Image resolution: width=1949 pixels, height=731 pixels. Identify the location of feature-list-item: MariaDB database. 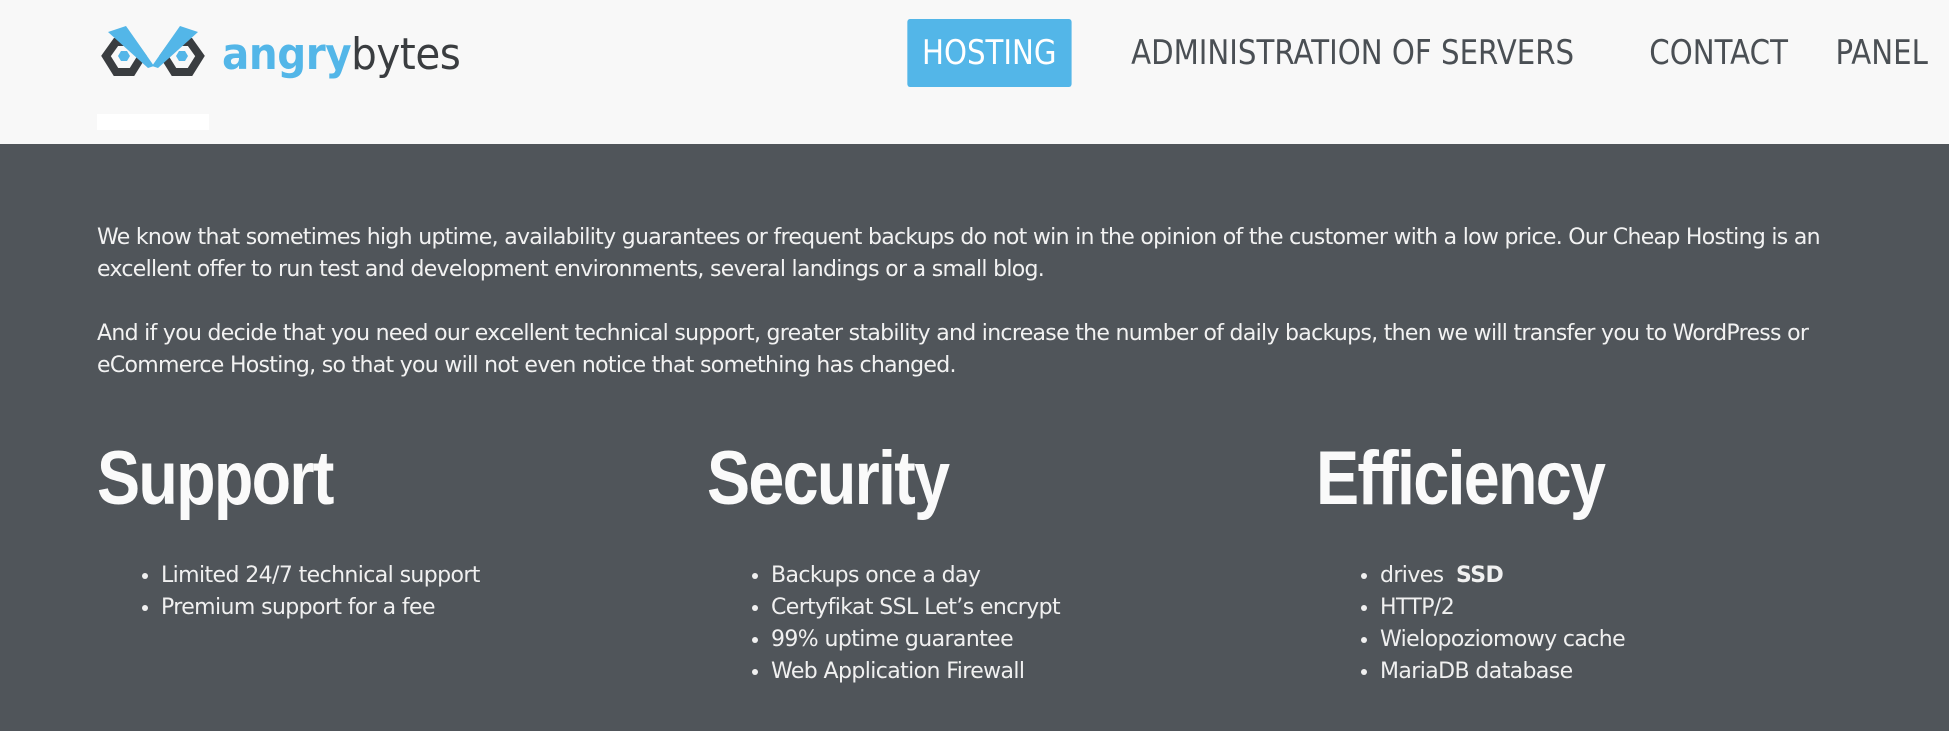
(1648, 672).